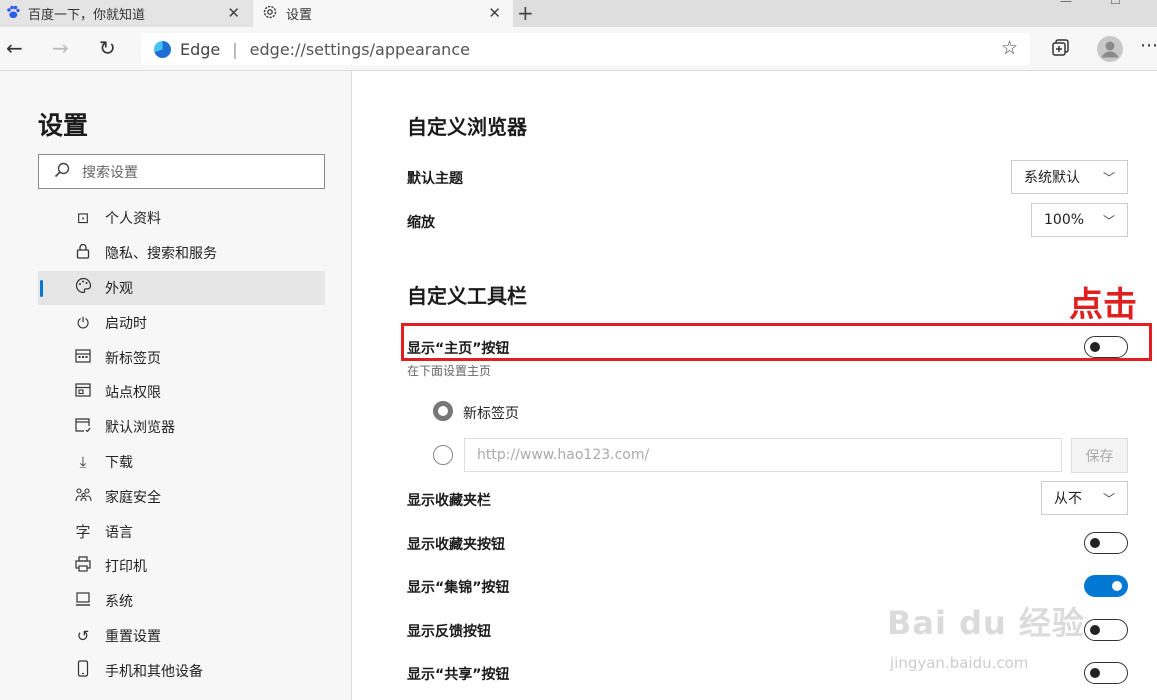  What do you see at coordinates (181, 218) in the screenshot?
I see `sidebar-item-profile: ⊡ 个人资料` at bounding box center [181, 218].